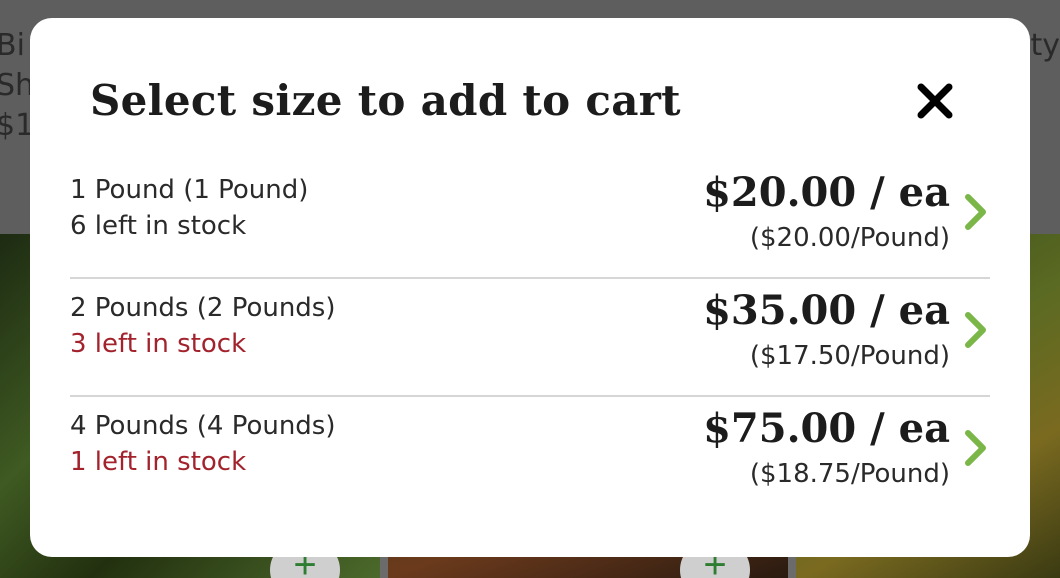  I want to click on option-name: 1 Pound (1 Pound), so click(189, 190).